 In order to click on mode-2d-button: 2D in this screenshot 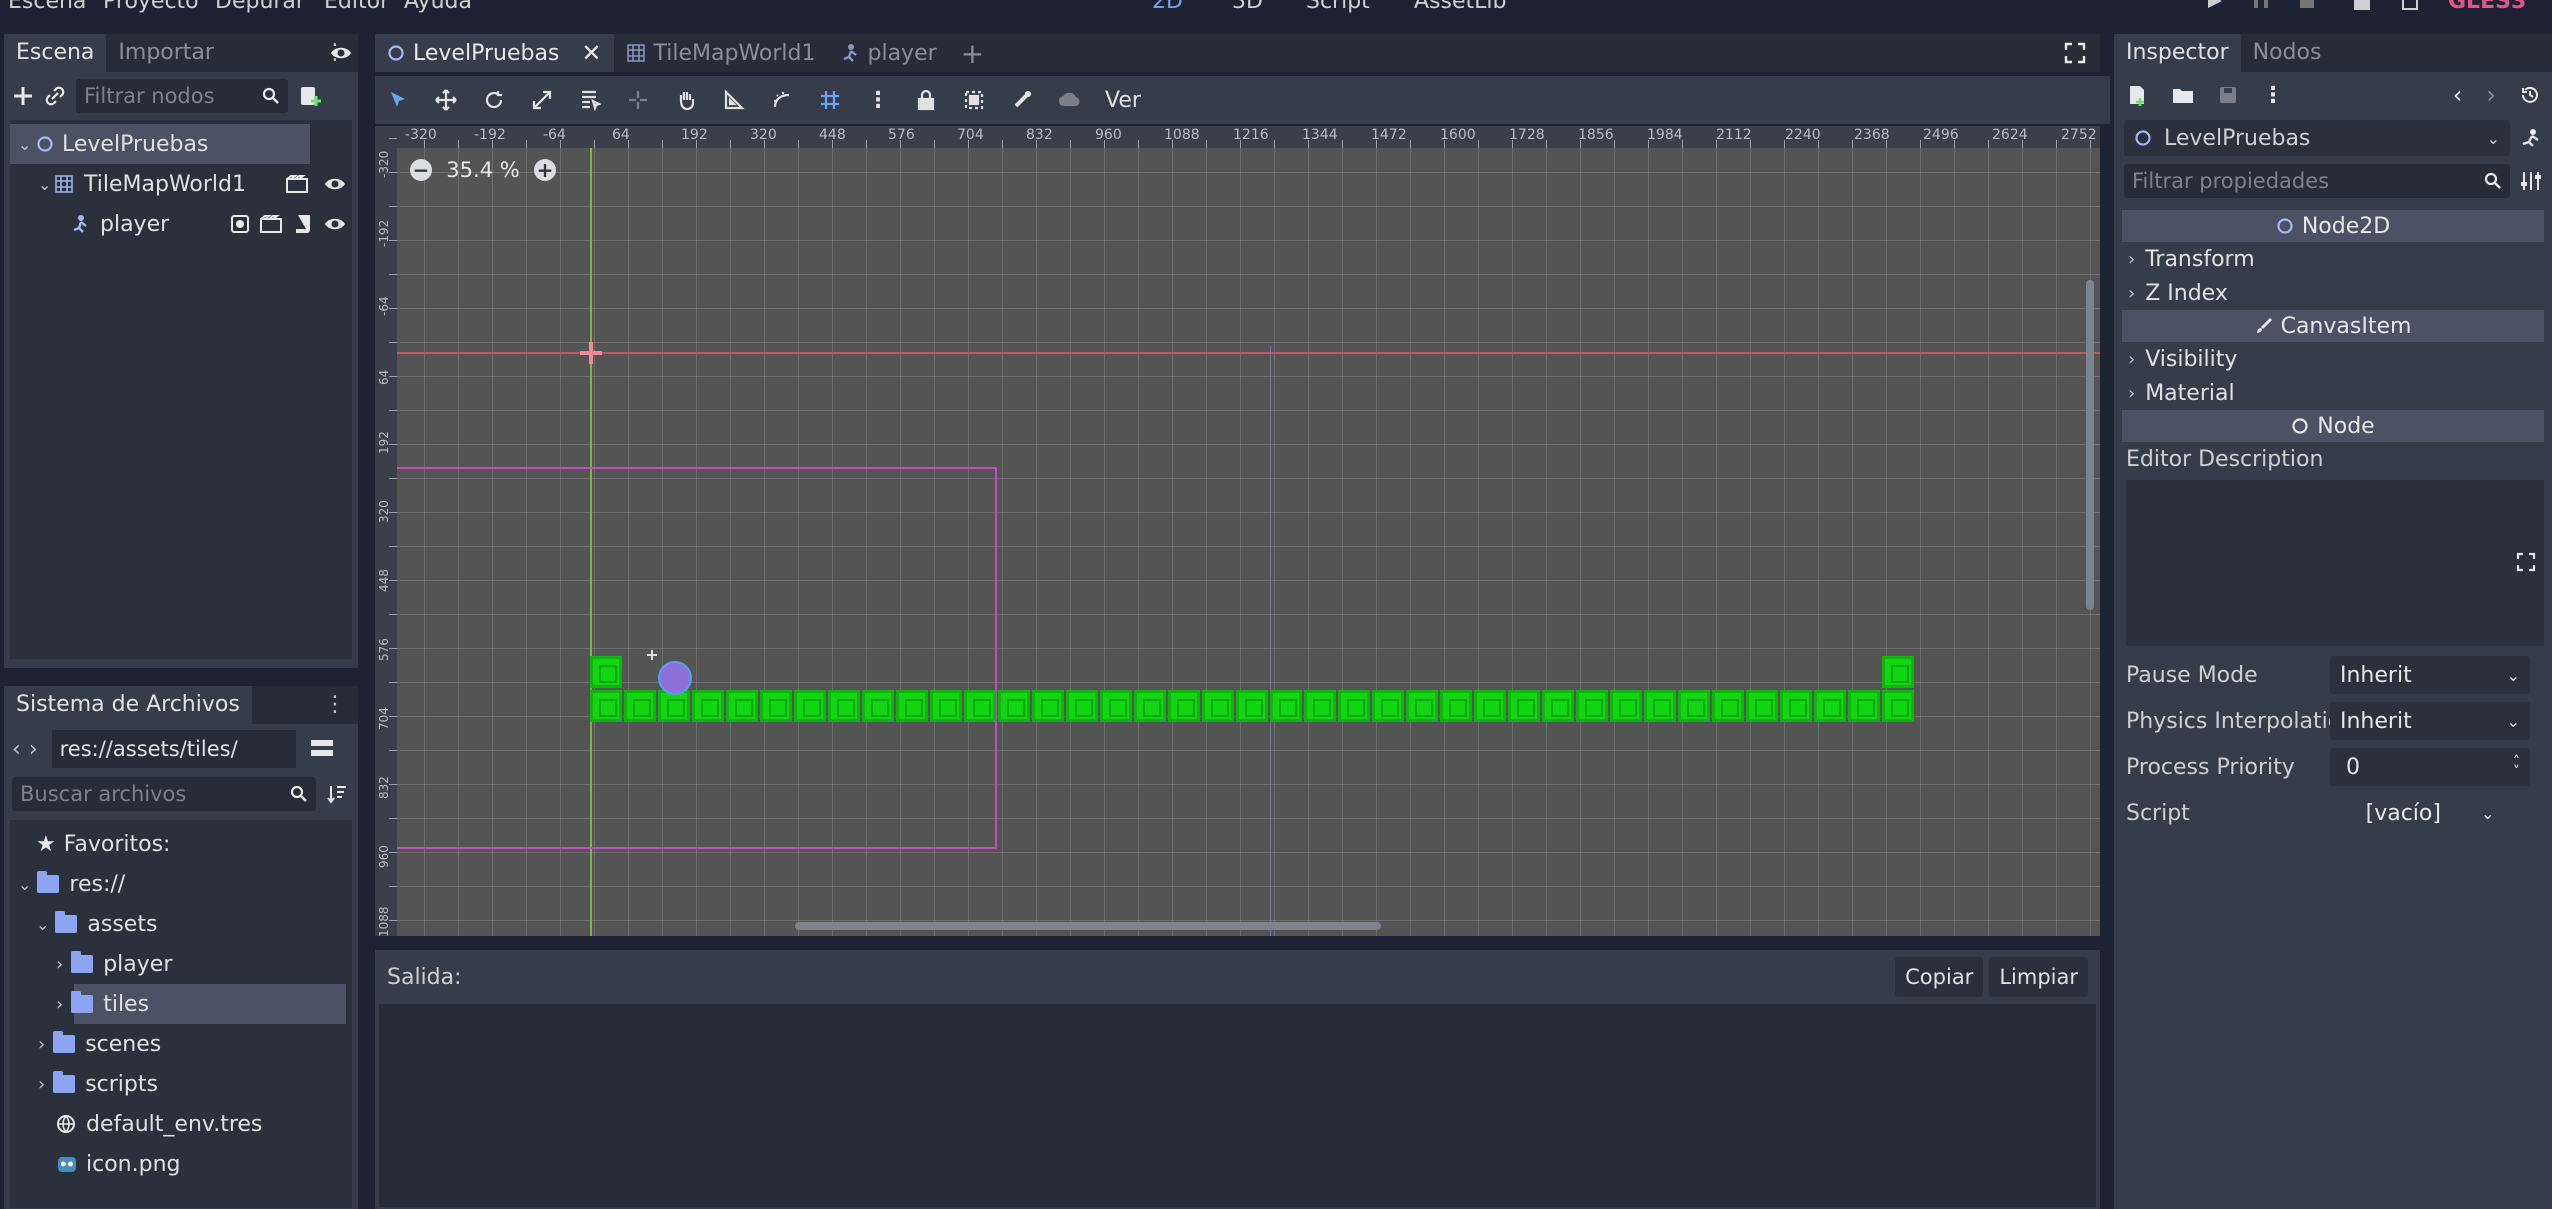, I will do `click(1167, 7)`.